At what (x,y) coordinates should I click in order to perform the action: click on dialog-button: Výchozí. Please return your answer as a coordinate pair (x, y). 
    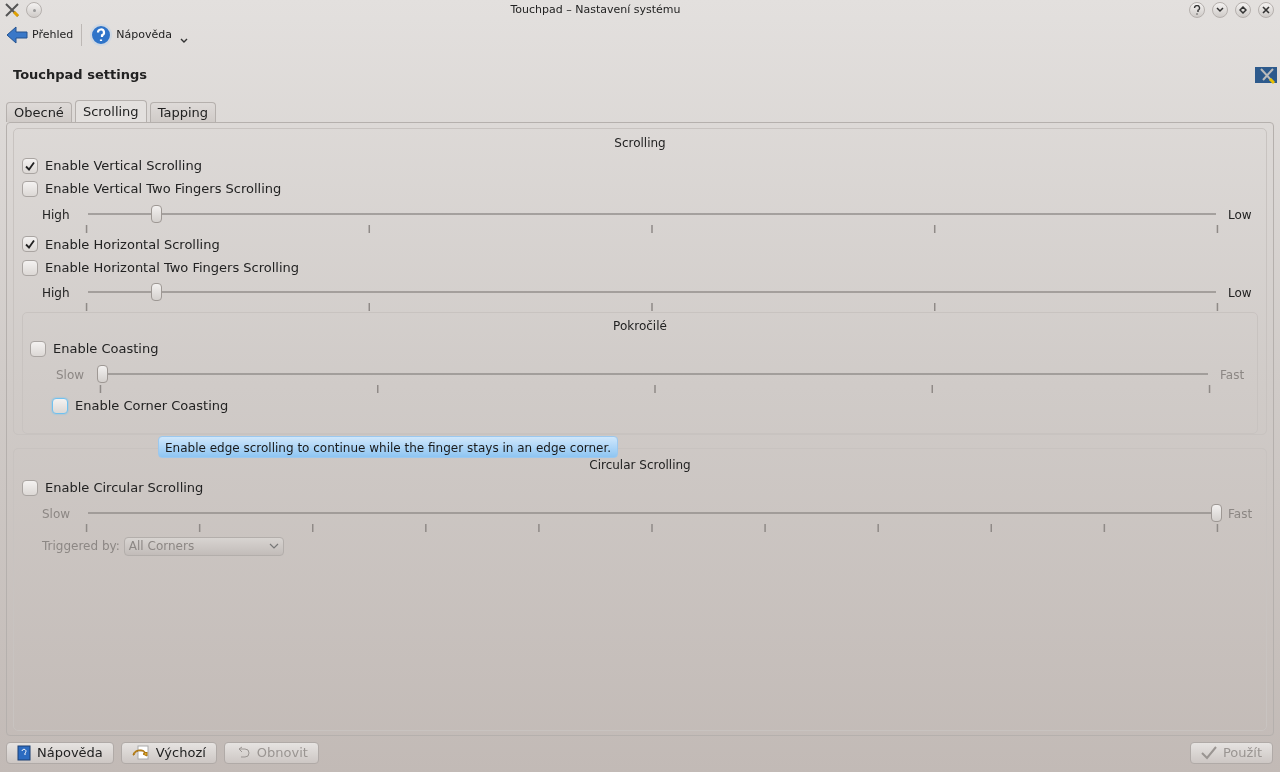
    Looking at the image, I should click on (168, 753).